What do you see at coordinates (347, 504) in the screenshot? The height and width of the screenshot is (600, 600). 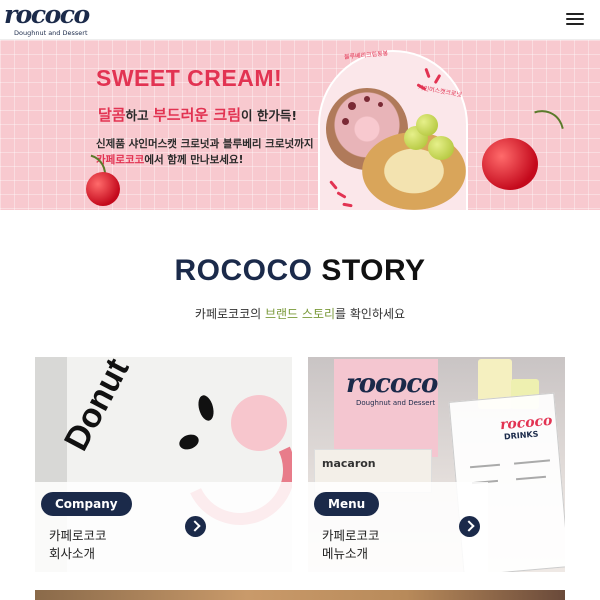 I see `menu-badge: Menu` at bounding box center [347, 504].